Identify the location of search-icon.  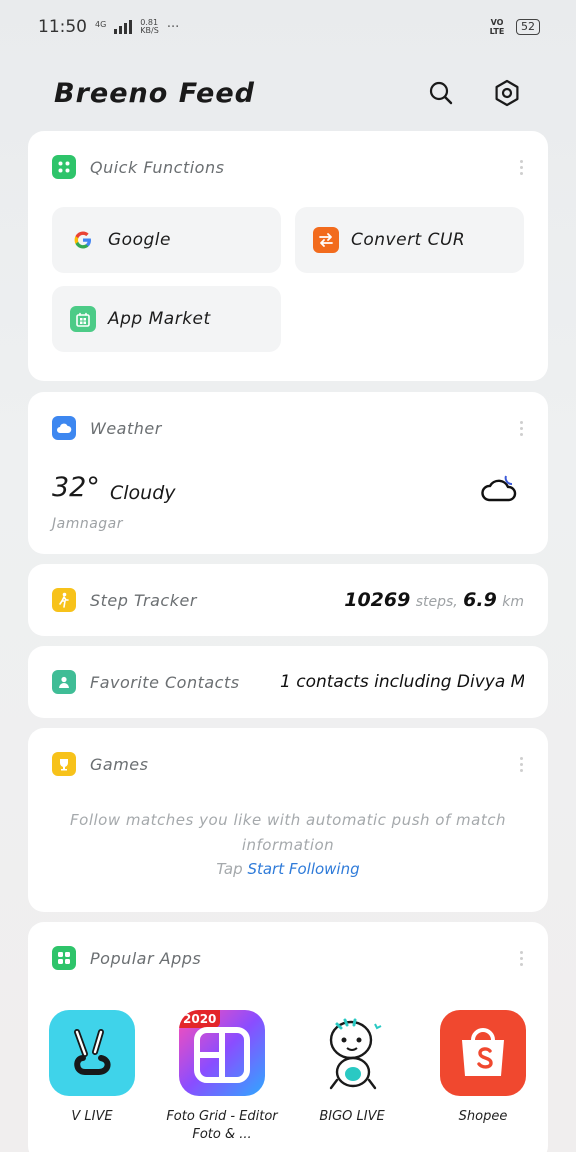
(441, 93).